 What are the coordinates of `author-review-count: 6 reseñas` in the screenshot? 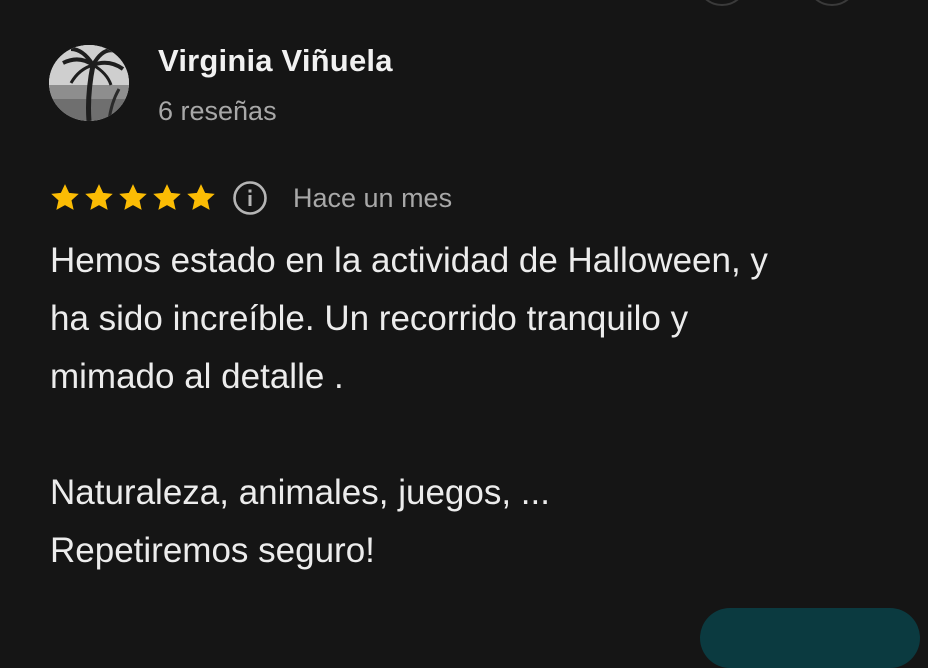 It's located at (217, 111).